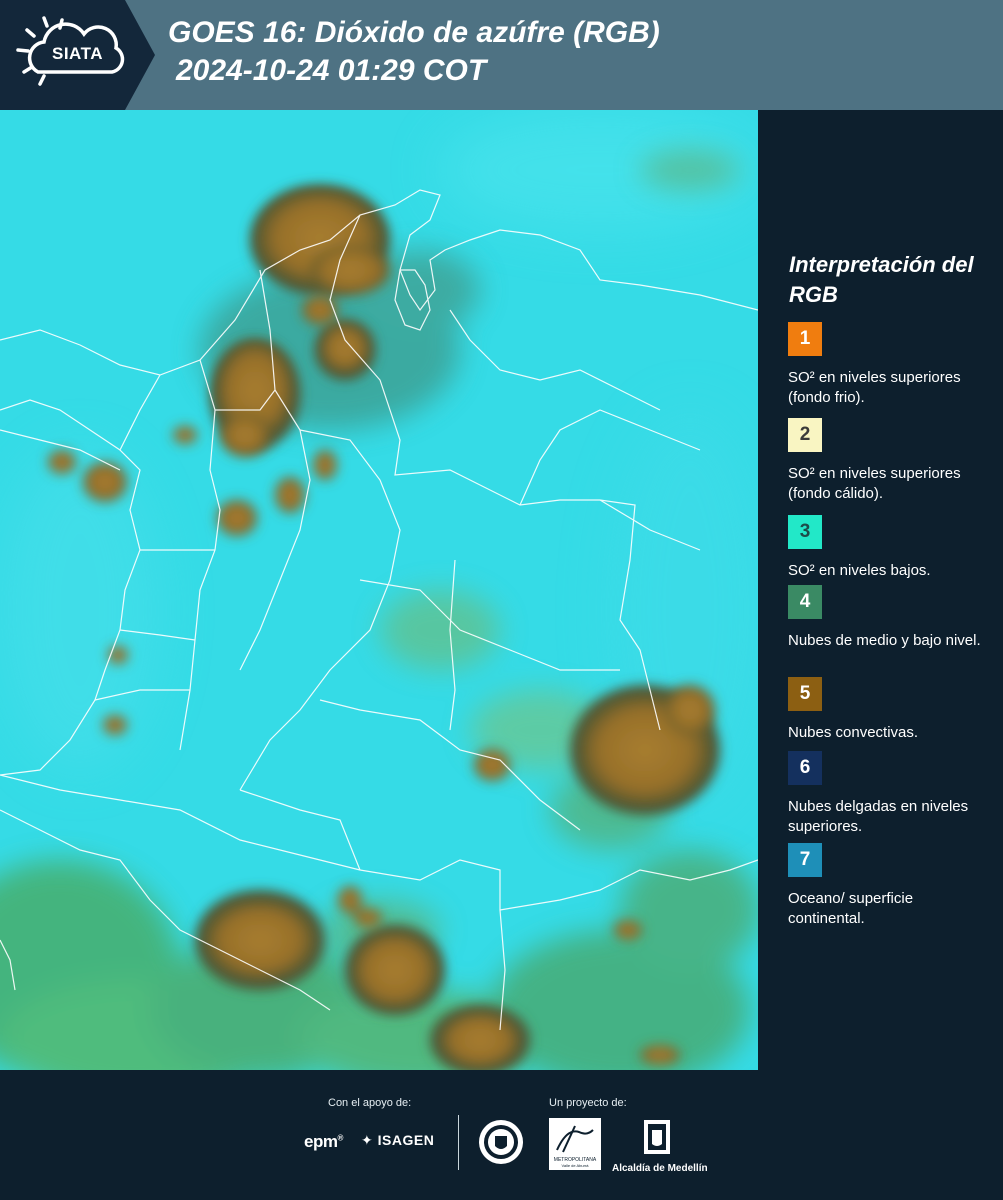 The width and height of the screenshot is (1003, 1200). Describe the element at coordinates (851, 908) in the screenshot. I see `legend-label: Oceano/ superficie continental.` at that location.